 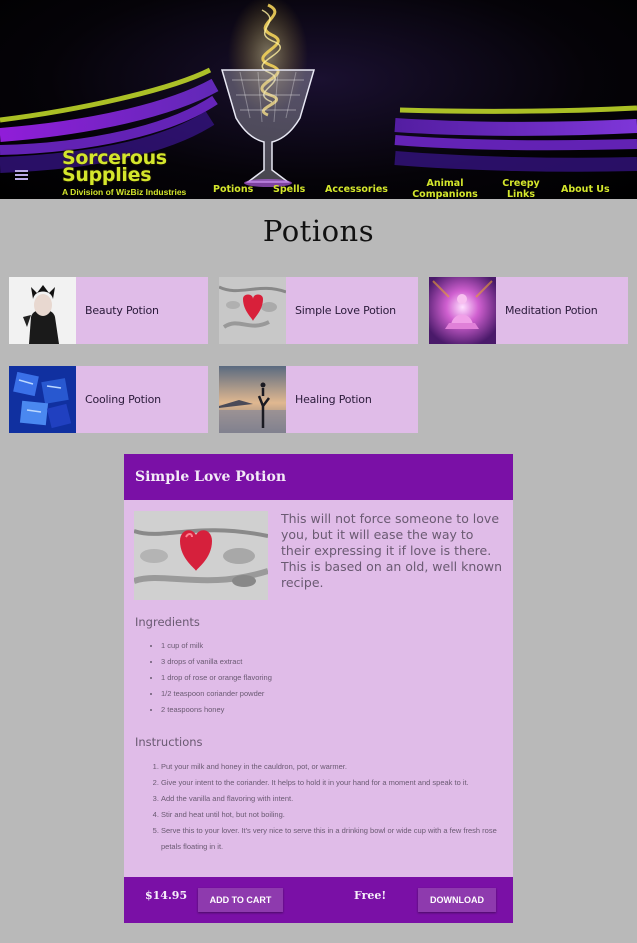 What do you see at coordinates (356, 189) in the screenshot?
I see `nav-item-accessories: Accessories` at bounding box center [356, 189].